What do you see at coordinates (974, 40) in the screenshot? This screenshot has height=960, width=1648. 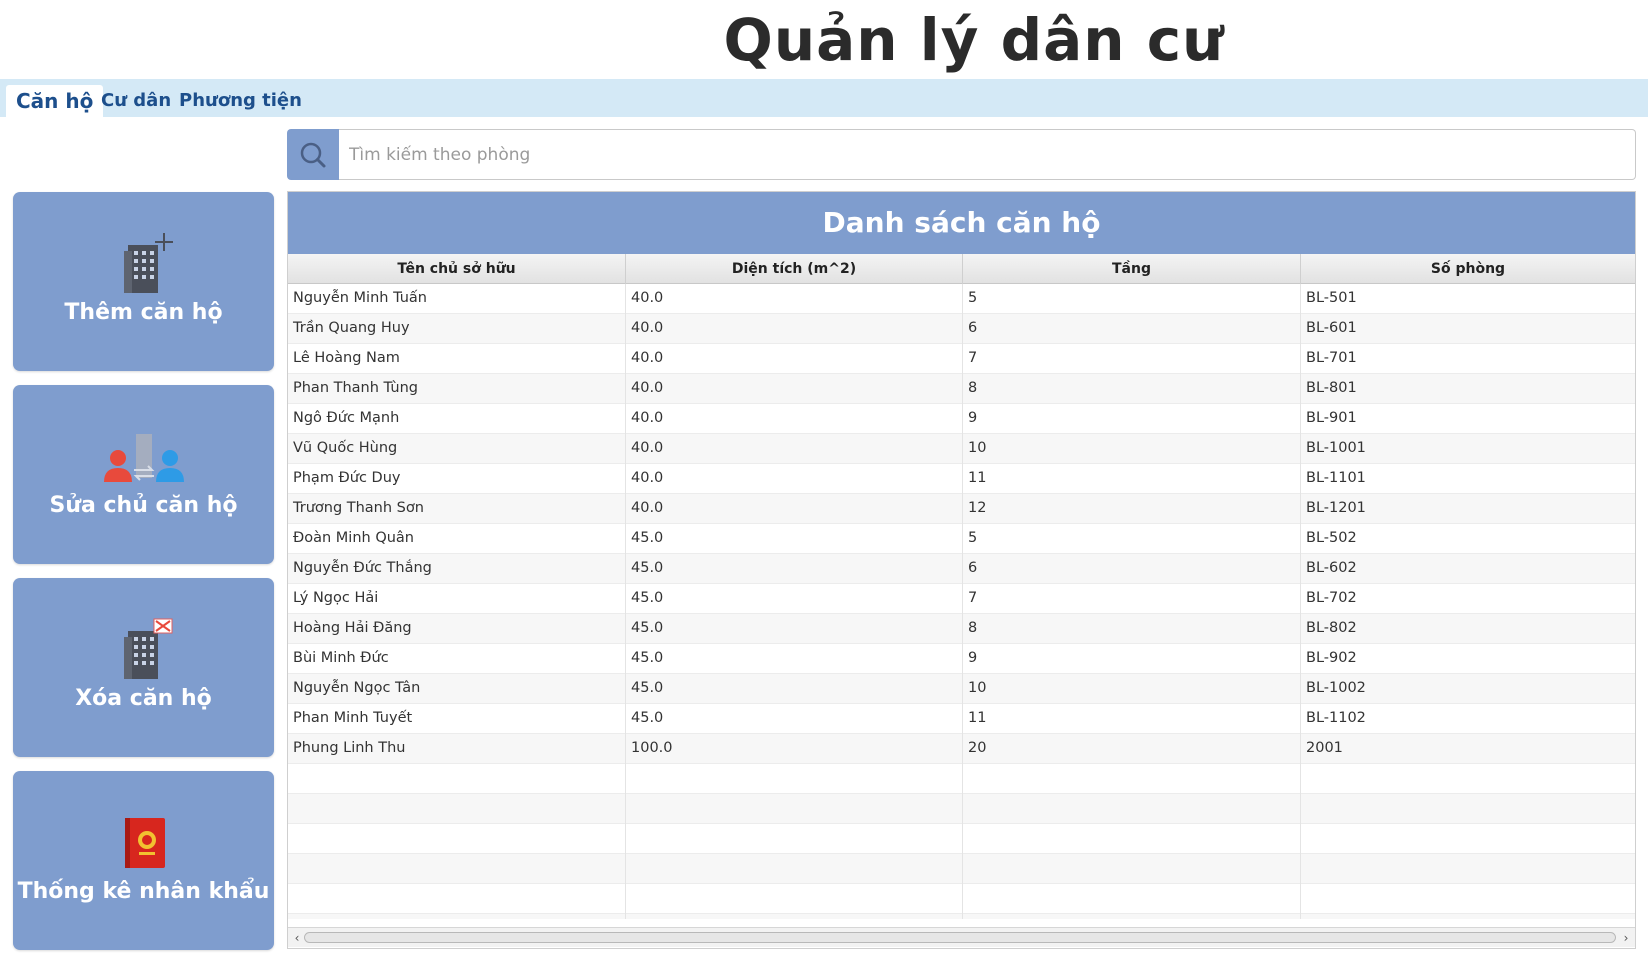 I see `app-title: Quản lý dân cư` at bounding box center [974, 40].